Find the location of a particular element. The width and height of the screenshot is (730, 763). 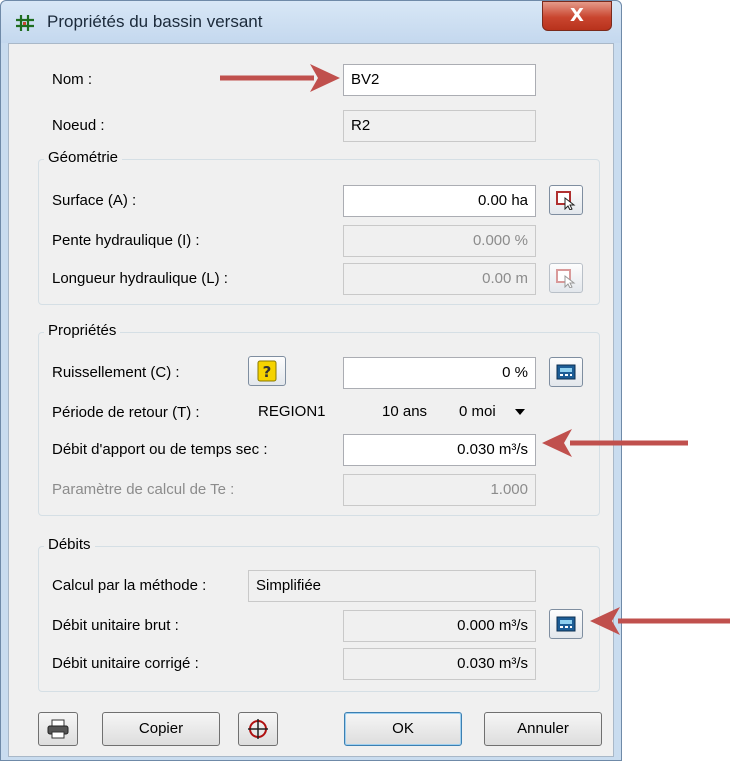

pente-label: Pente hydraulique (I) : is located at coordinates (126, 240).